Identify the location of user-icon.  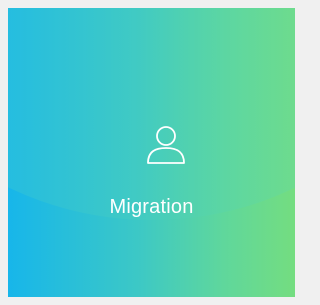
(166, 145).